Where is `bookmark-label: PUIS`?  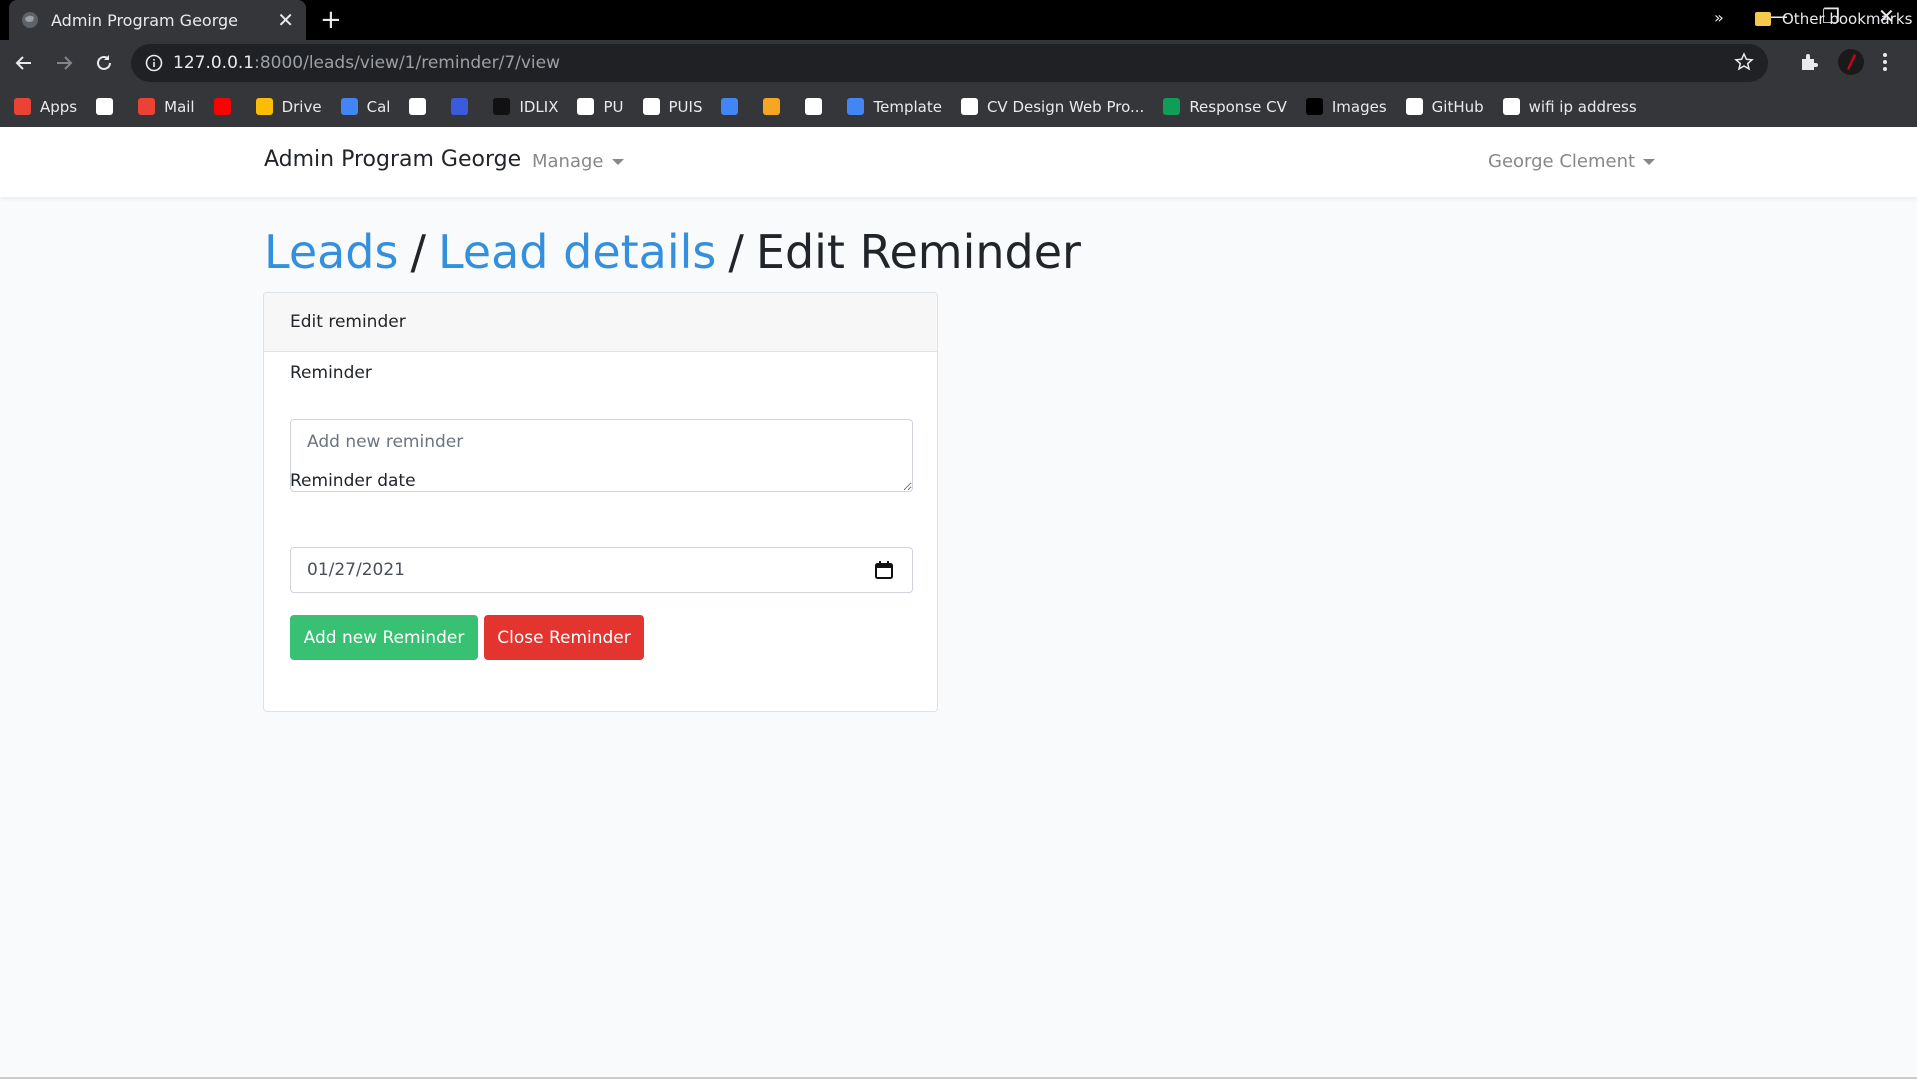
bookmark-label: PUIS is located at coordinates (685, 106).